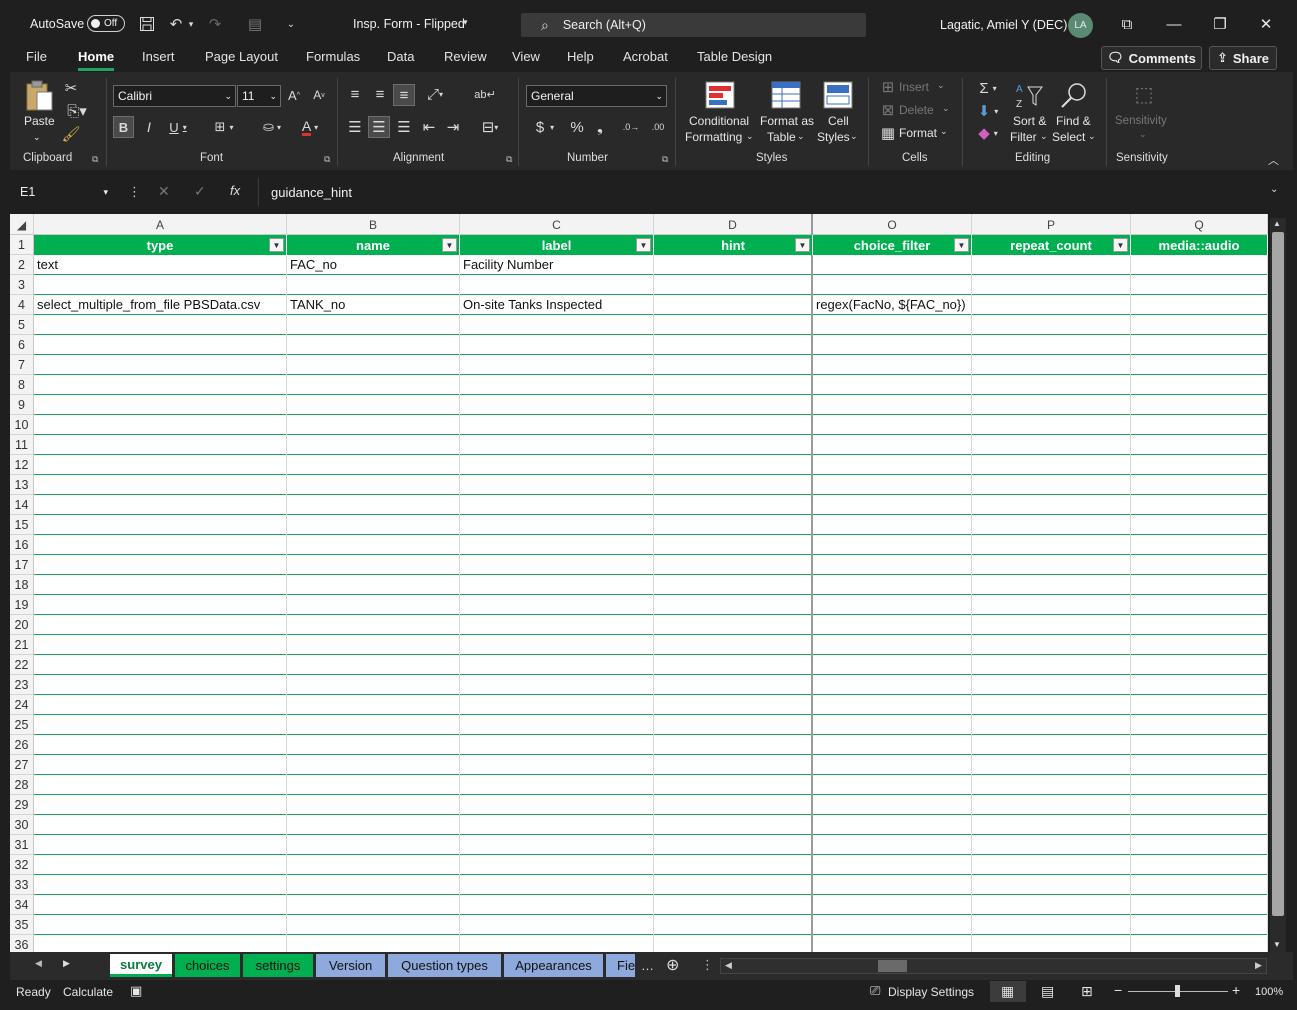 The width and height of the screenshot is (1297, 1010). Describe the element at coordinates (22, 885) in the screenshot. I see `row-header: 33` at that location.